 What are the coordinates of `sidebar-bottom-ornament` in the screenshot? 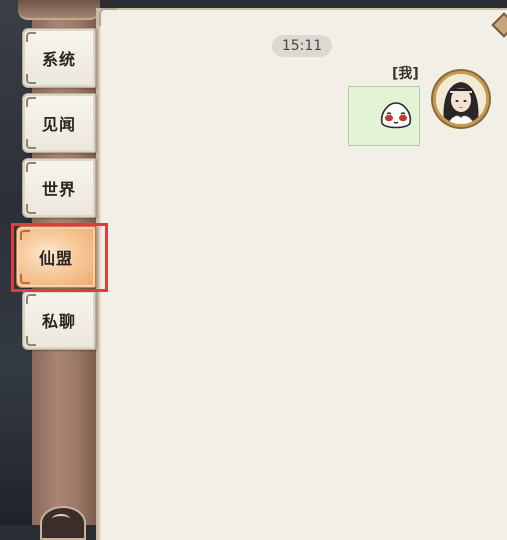 It's located at (63, 523).